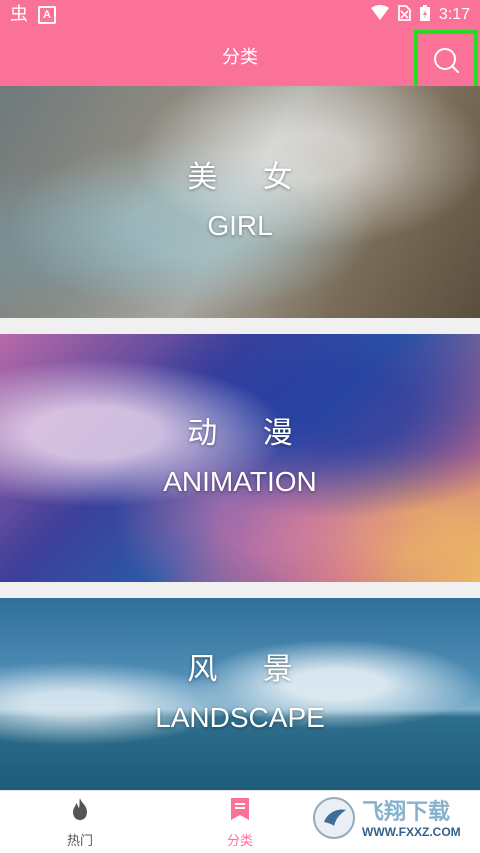 This screenshot has width=480, height=853. Describe the element at coordinates (379, 15) in the screenshot. I see `wifi-icon` at that location.